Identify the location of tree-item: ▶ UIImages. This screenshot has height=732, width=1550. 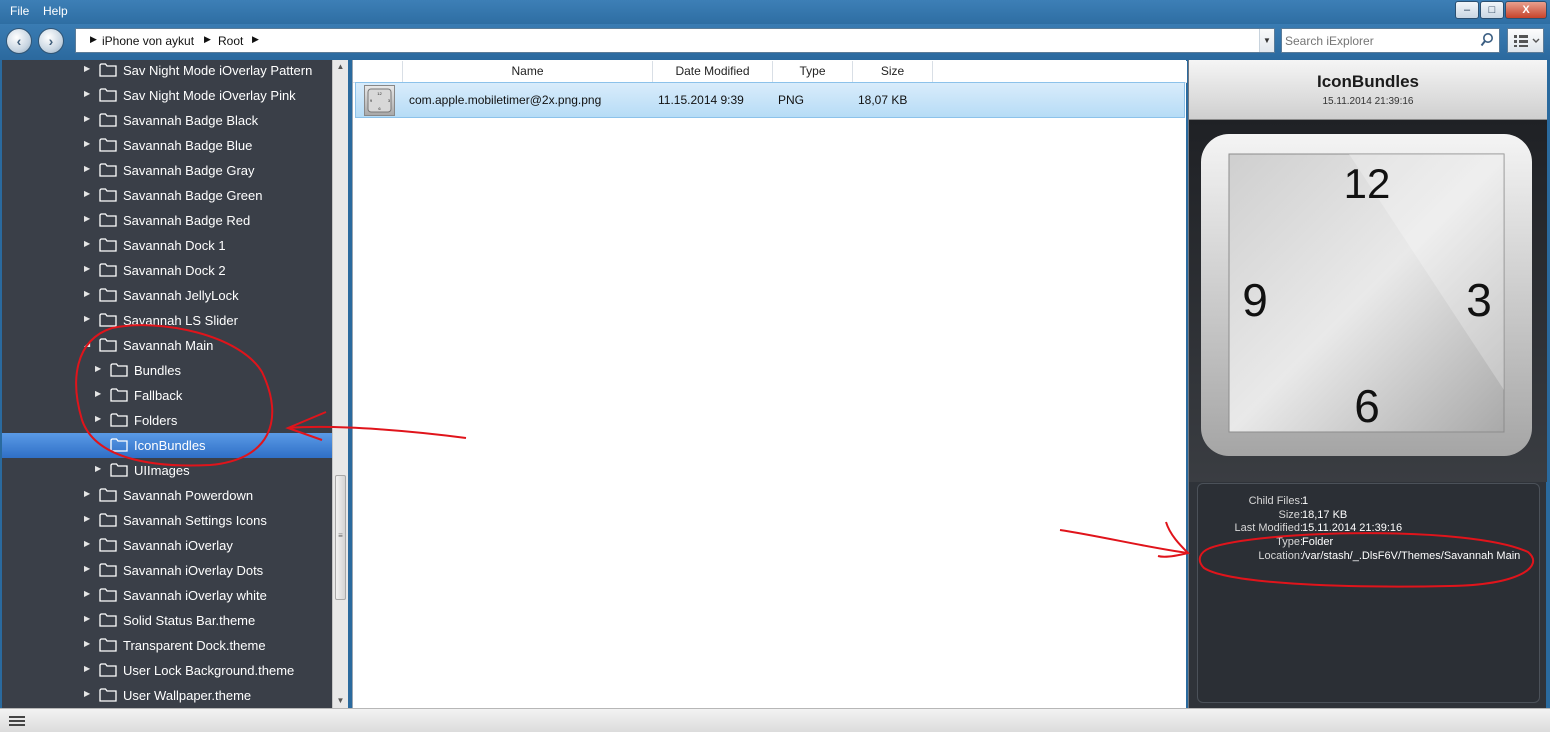
(167, 470).